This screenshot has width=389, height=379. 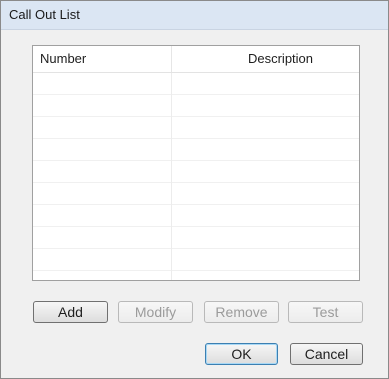 I want to click on column-header-description: Description, so click(x=265, y=59).